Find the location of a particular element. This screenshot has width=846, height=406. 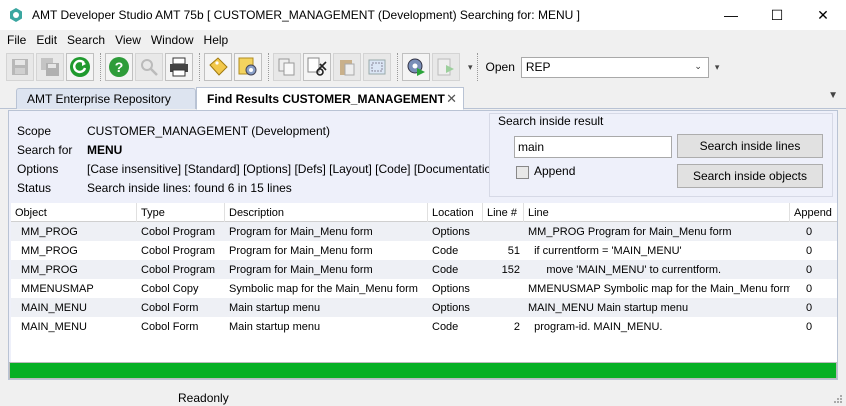

open-dropdown: REP ⌄ is located at coordinates (614, 67).